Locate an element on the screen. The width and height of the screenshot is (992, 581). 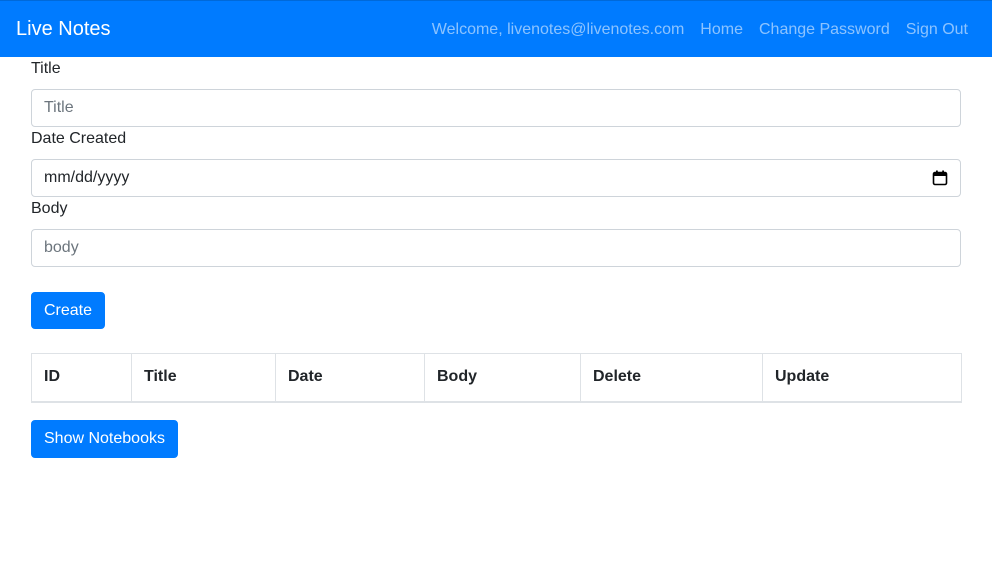
calendar-icon is located at coordinates (940, 178).